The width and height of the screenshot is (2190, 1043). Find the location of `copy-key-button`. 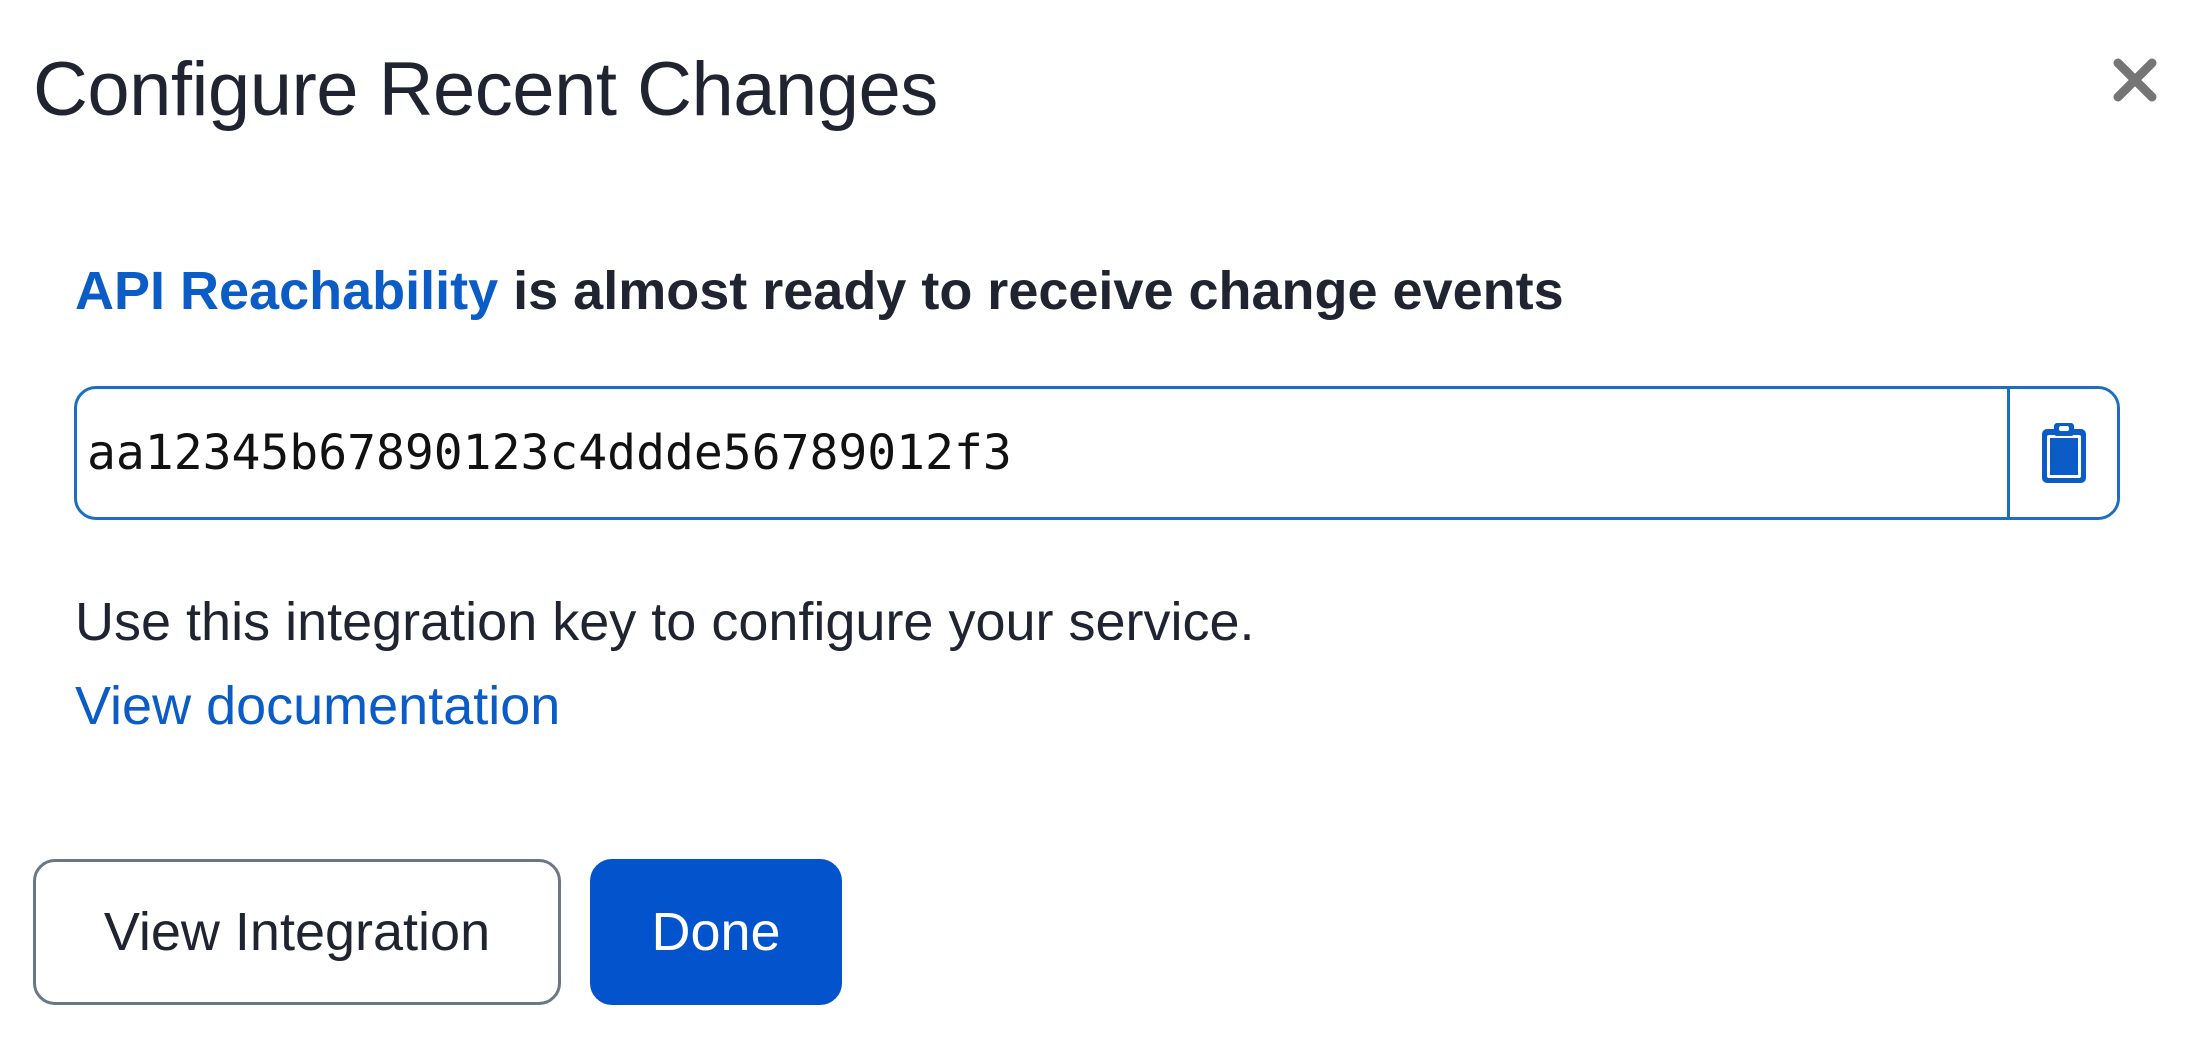

copy-key-button is located at coordinates (2062, 453).